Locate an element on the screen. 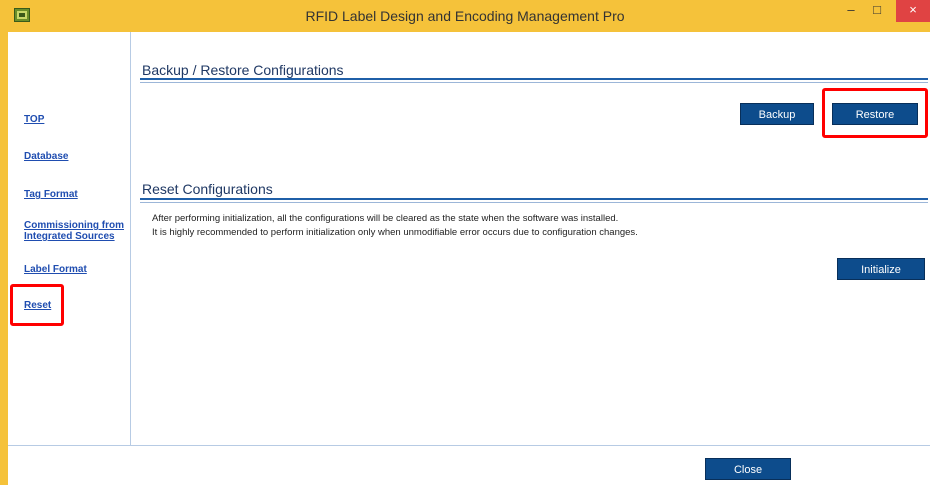 The height and width of the screenshot is (486, 930). backup-section-rule is located at coordinates (534, 79).